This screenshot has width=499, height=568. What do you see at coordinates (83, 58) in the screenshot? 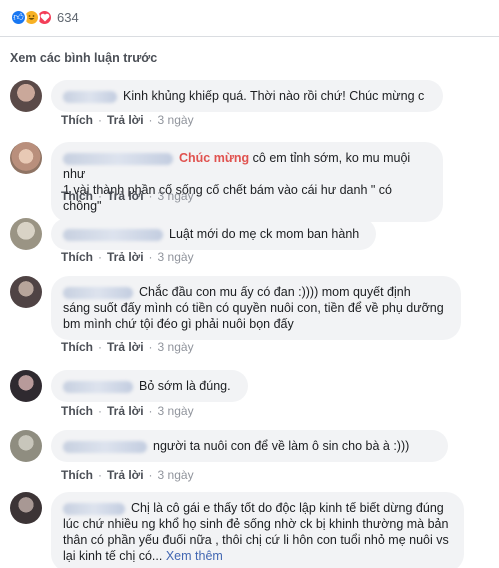
I see `view-previous-comments-link: Xem các bình luận trước` at bounding box center [83, 58].